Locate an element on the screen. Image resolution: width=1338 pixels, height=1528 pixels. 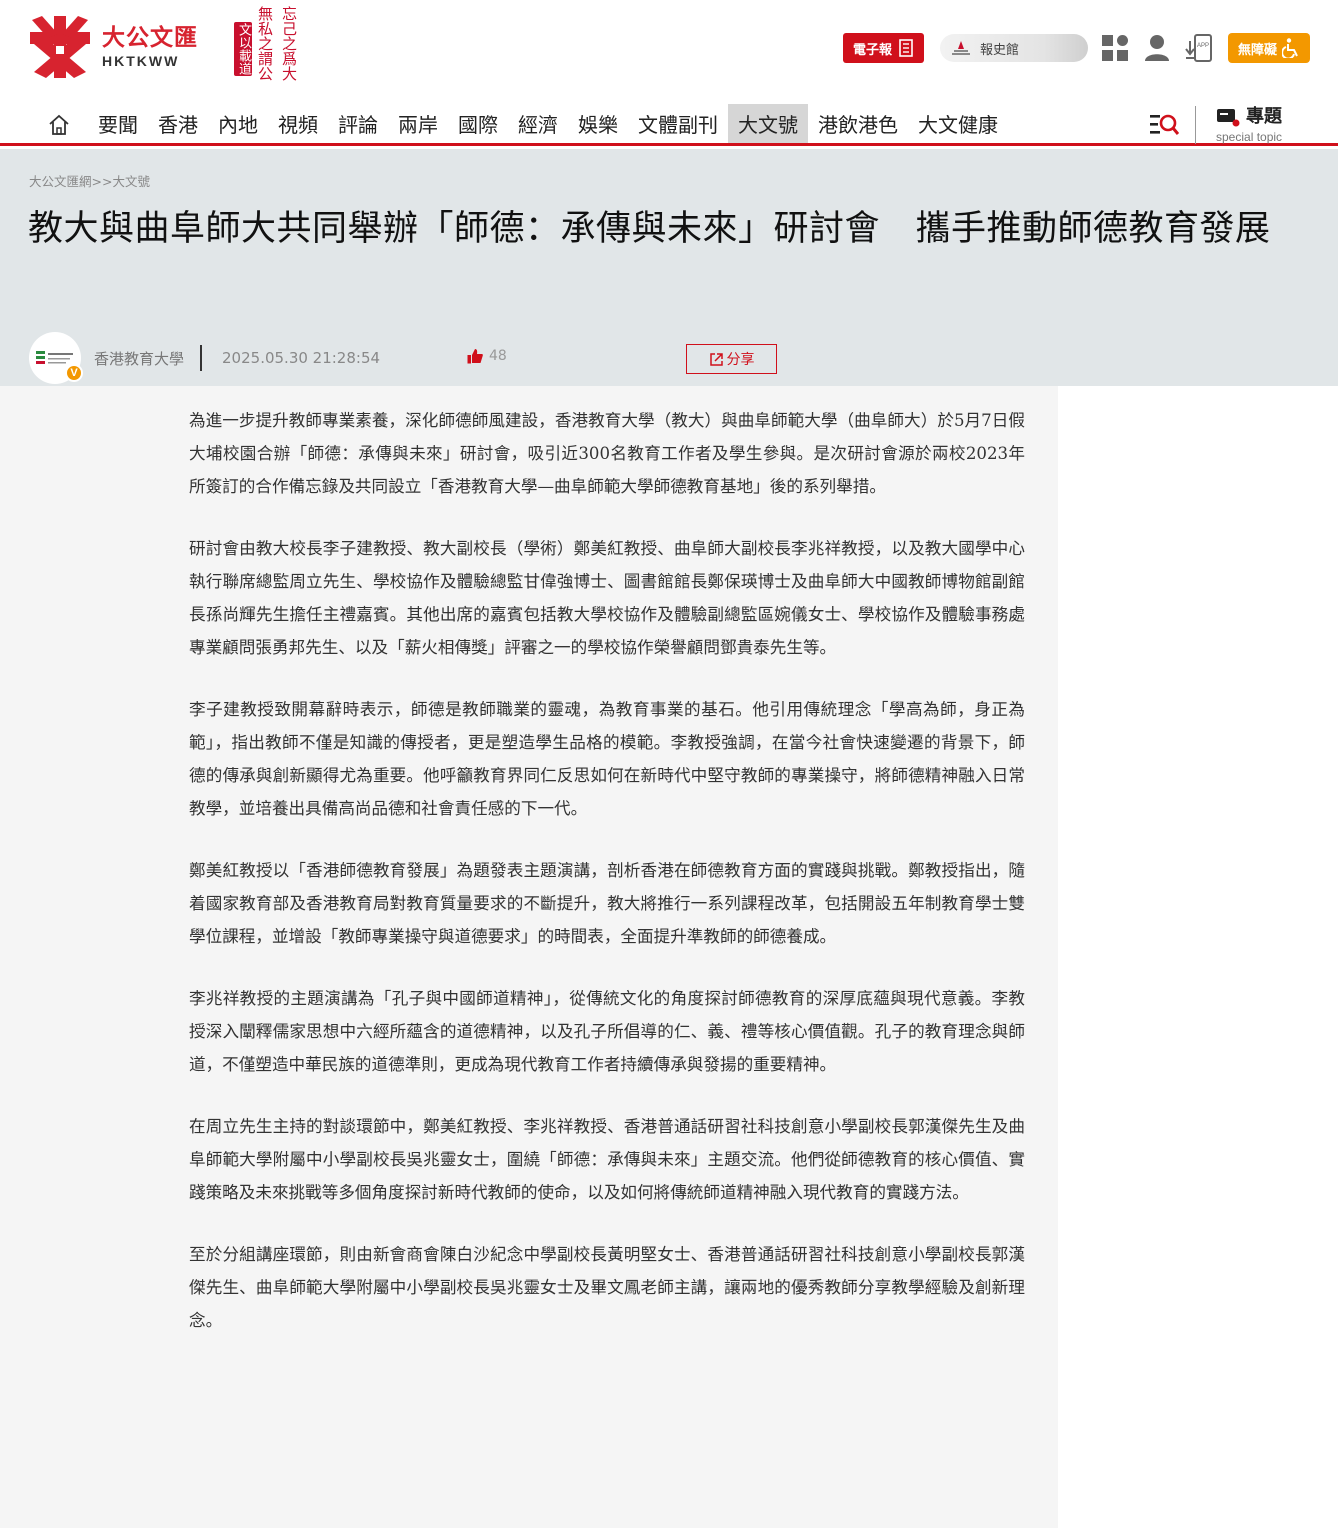
home-icon is located at coordinates (59, 124).